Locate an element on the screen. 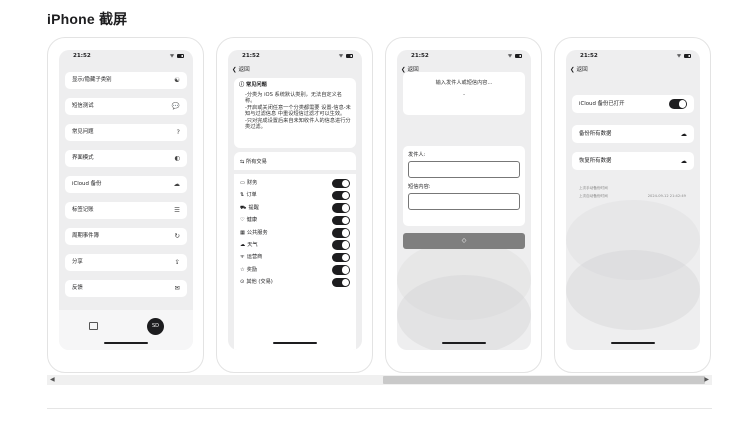  repeat-icon: ↻ is located at coordinates (177, 236).